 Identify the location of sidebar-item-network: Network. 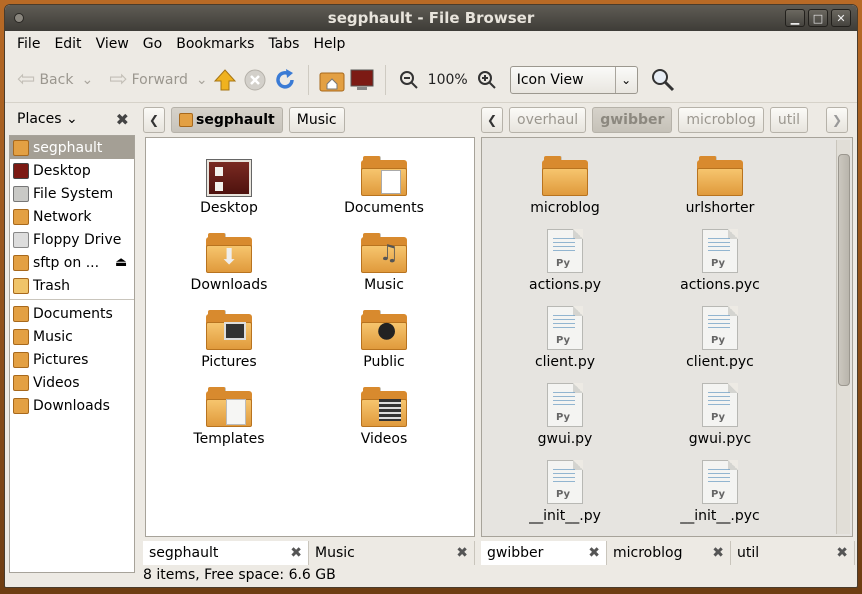
(72, 216).